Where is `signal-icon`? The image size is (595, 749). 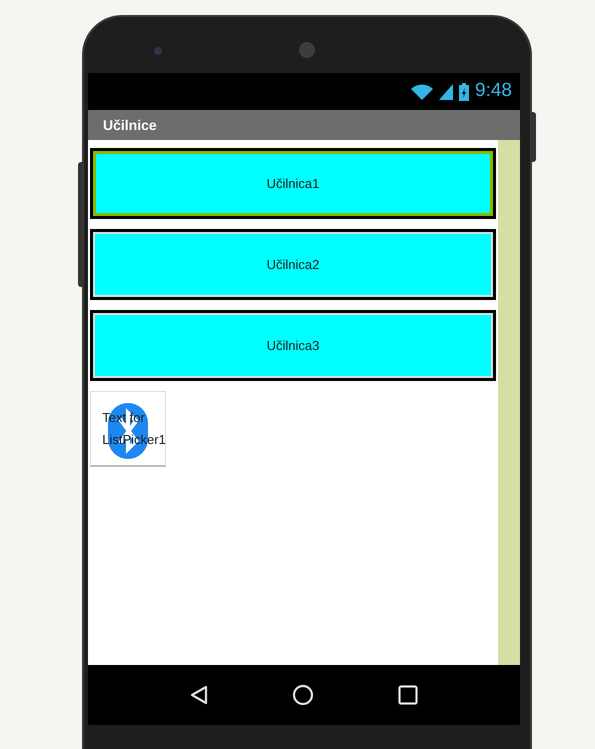 signal-icon is located at coordinates (446, 92).